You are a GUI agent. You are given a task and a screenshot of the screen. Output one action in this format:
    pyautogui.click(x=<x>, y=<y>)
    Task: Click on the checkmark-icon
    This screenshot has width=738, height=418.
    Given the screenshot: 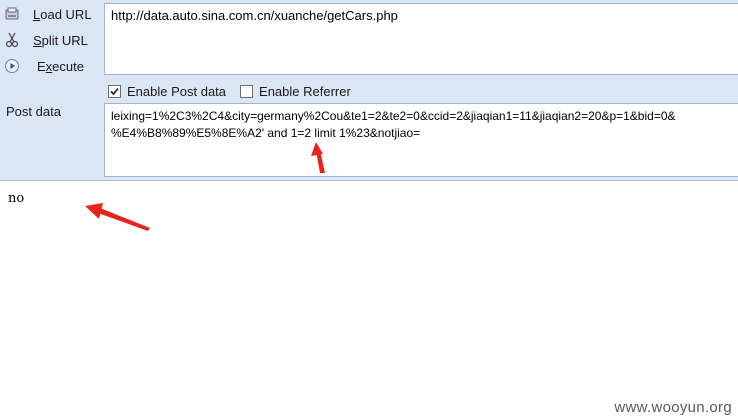 What is the action you would take?
    pyautogui.click(x=114, y=91)
    